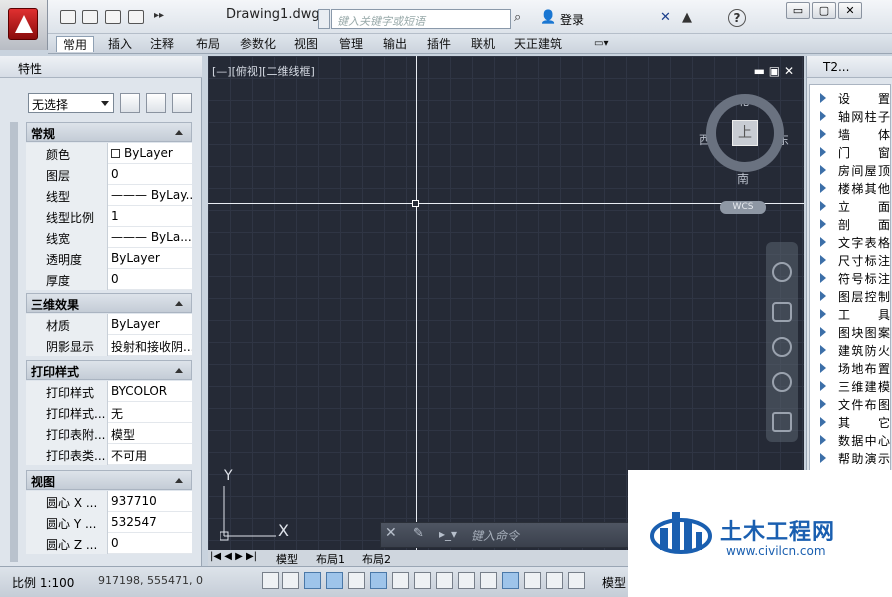 The width and height of the screenshot is (892, 597). I want to click on quick-select-icon, so click(182, 103).